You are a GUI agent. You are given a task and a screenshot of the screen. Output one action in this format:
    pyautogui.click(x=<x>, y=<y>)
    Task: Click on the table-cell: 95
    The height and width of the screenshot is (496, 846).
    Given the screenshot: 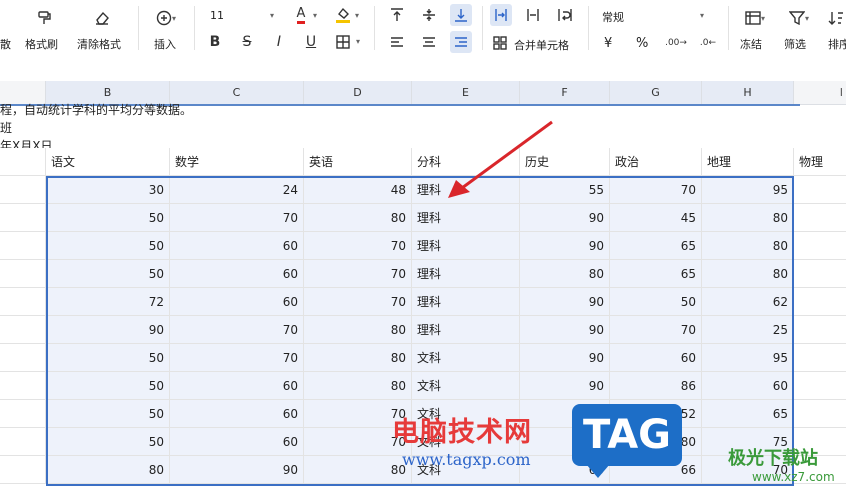 What is the action you would take?
    pyautogui.click(x=748, y=358)
    